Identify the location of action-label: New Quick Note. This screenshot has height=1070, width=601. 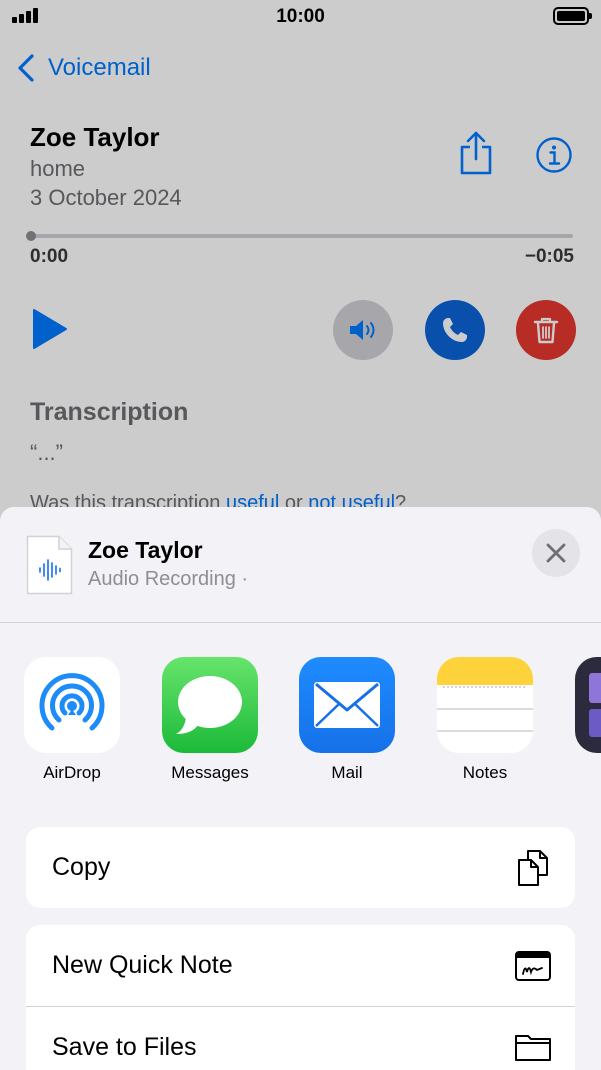
(142, 965).